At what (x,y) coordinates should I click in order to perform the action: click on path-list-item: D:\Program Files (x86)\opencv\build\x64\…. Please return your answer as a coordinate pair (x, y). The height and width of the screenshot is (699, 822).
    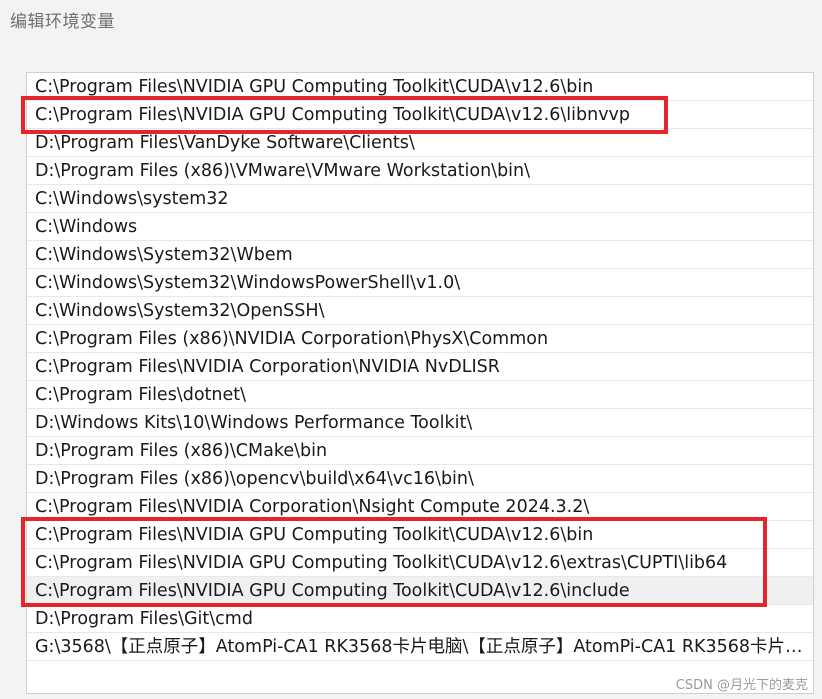
    Looking at the image, I should click on (420, 479).